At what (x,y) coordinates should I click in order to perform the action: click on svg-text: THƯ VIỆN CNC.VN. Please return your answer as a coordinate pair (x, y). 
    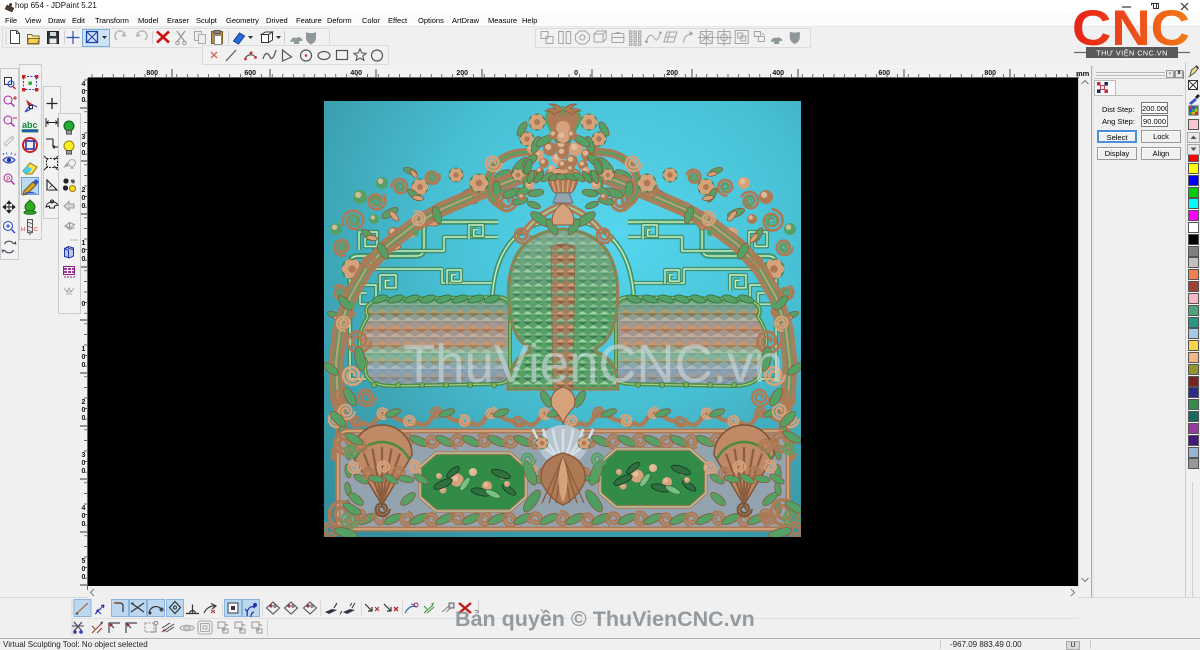
    Looking at the image, I should click on (1132, 53).